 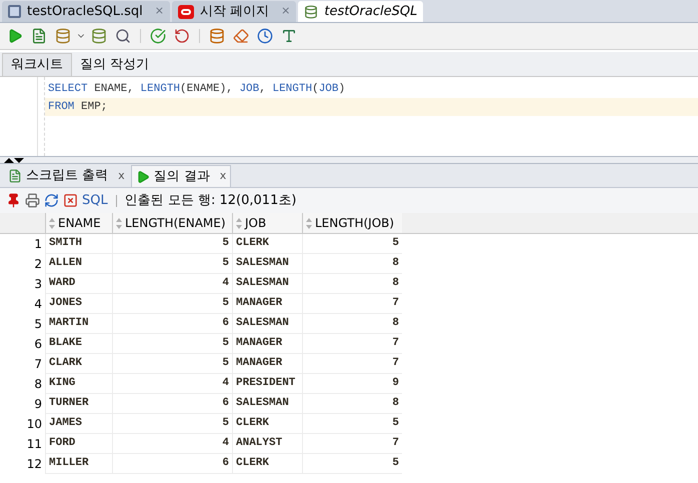 I want to click on editor-tab: 시작 페이지 ×, so click(x=234, y=11).